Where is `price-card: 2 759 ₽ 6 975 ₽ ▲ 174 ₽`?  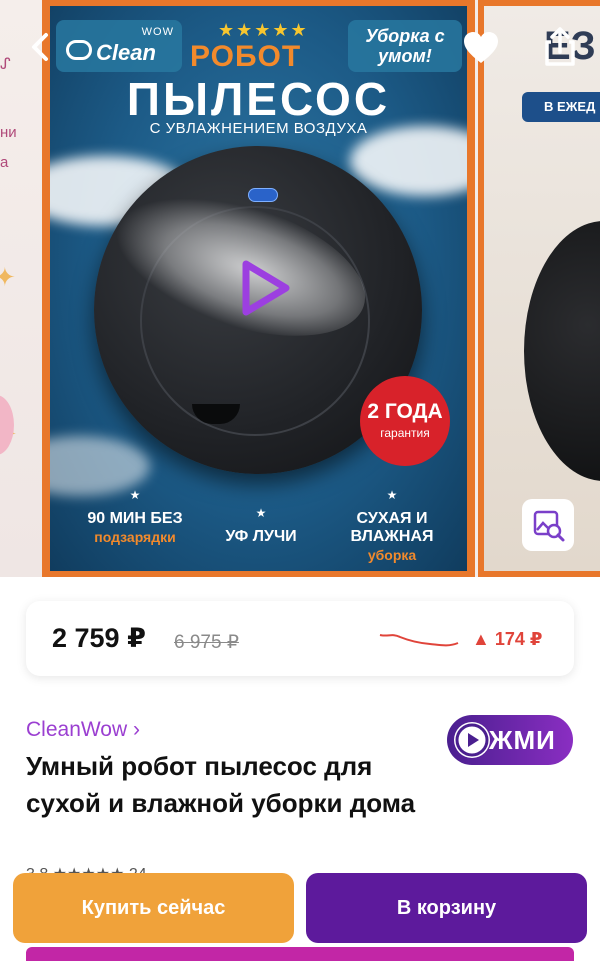 price-card: 2 759 ₽ 6 975 ₽ ▲ 174 ₽ is located at coordinates (300, 638).